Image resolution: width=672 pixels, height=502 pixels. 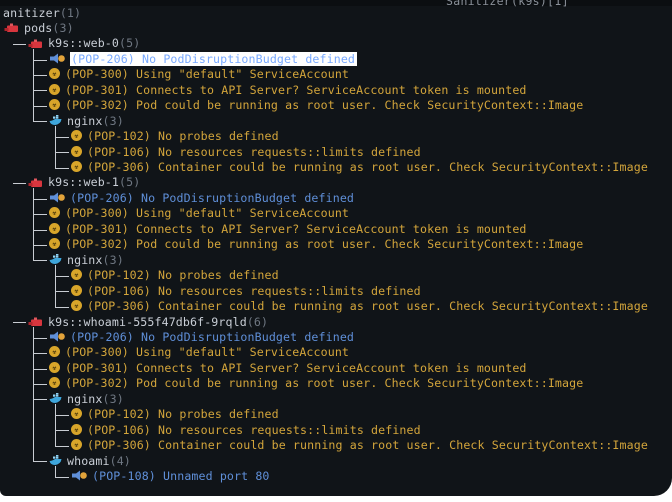 What do you see at coordinates (207, 74) in the screenshot?
I see `issue-text: (POP-300) Using "default" ServiceAccount` at bounding box center [207, 74].